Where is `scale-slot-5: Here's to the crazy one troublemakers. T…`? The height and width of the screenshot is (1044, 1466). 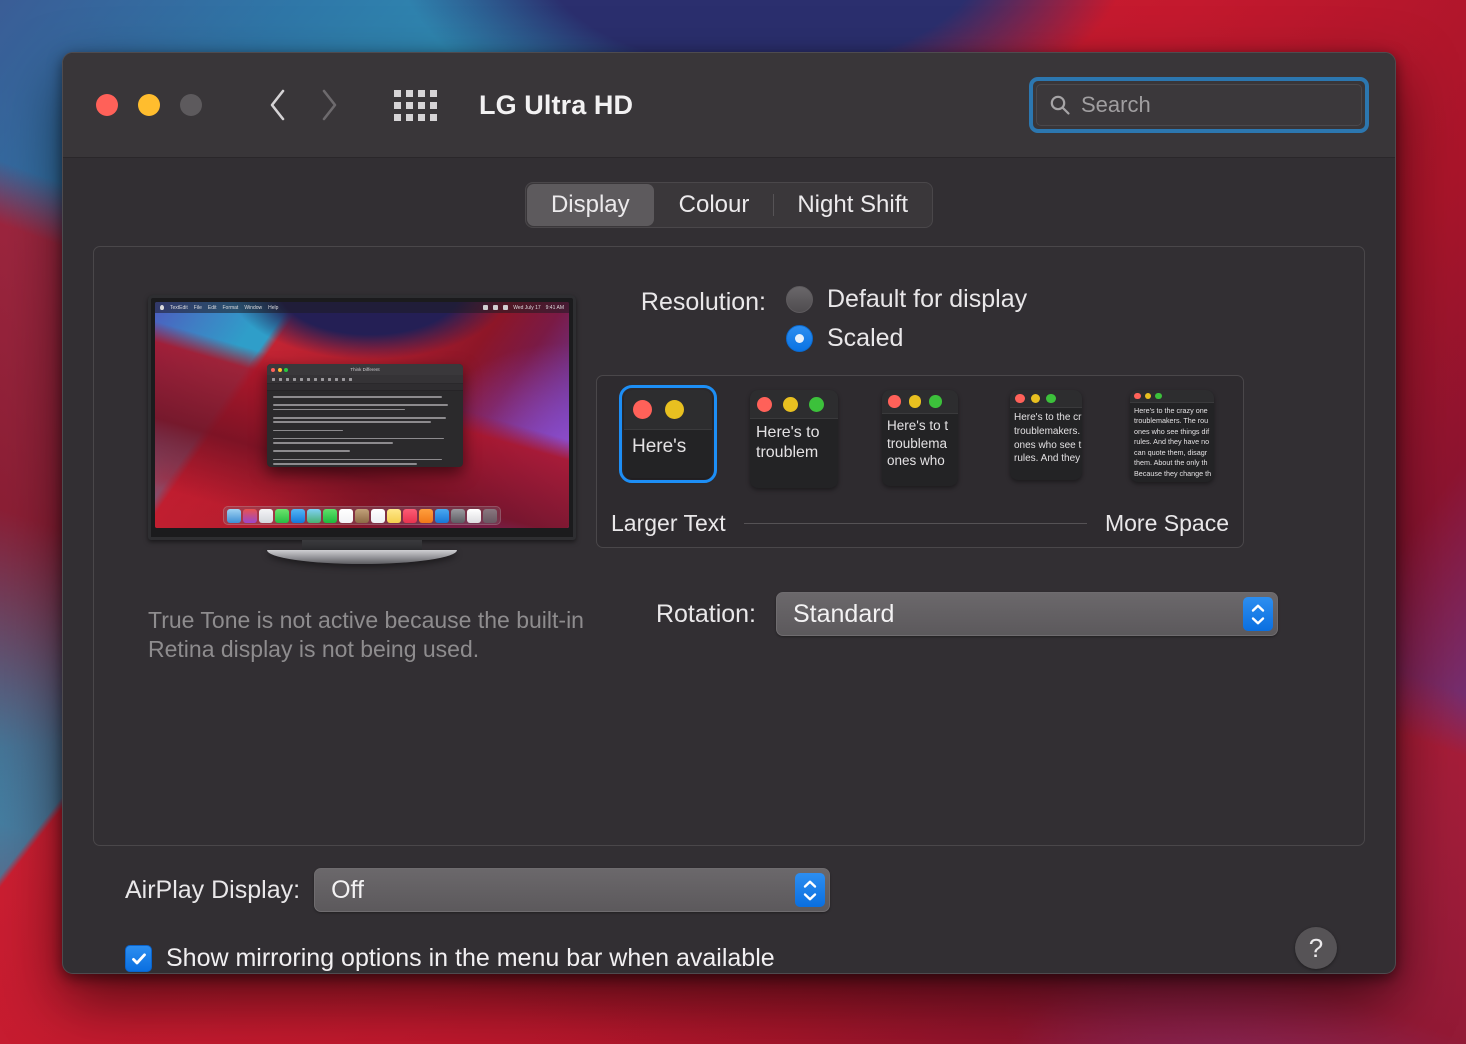 scale-slot-5: Here's to the crazy one troublemakers. T… is located at coordinates (1172, 436).